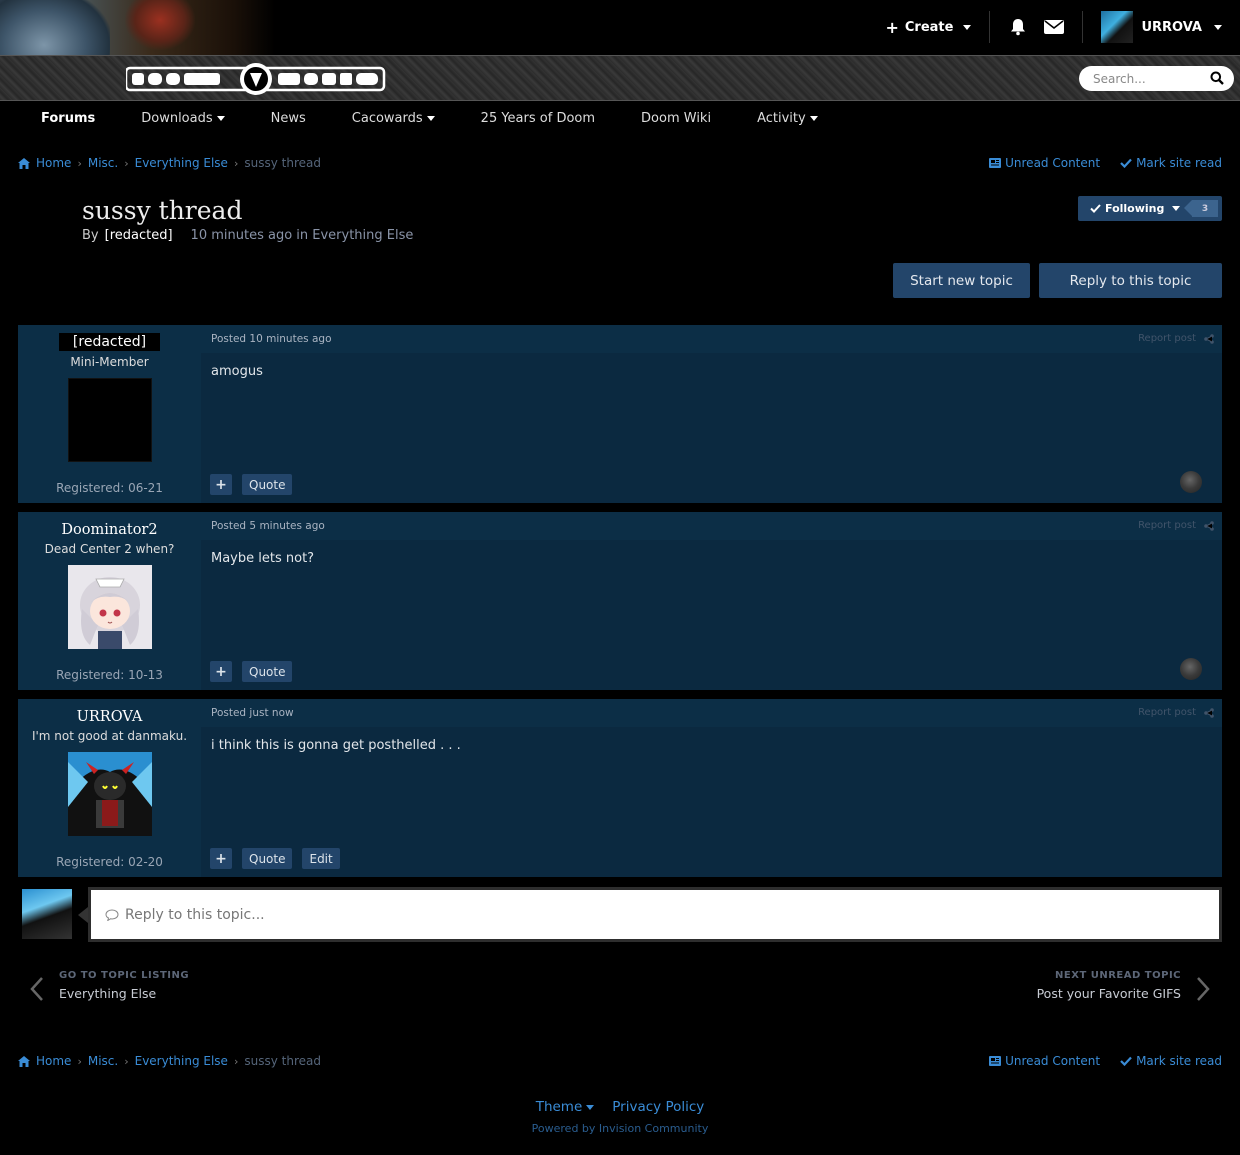 Image resolution: width=1240 pixels, height=1155 pixels. I want to click on plus-icon: +, so click(892, 27).